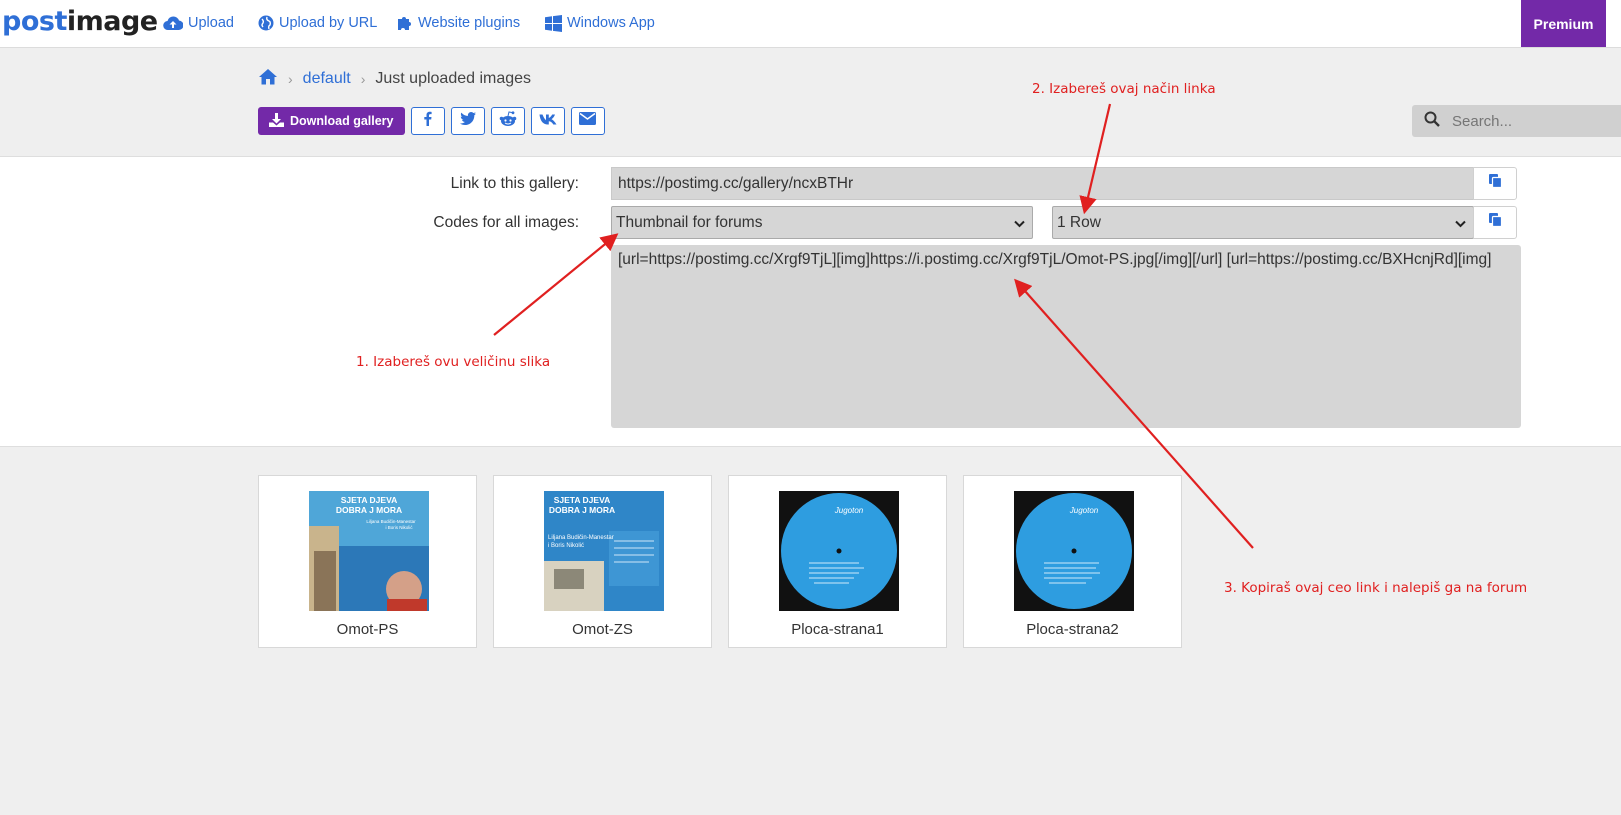 The width and height of the screenshot is (1621, 815). I want to click on share-facebook-button, so click(427, 121).